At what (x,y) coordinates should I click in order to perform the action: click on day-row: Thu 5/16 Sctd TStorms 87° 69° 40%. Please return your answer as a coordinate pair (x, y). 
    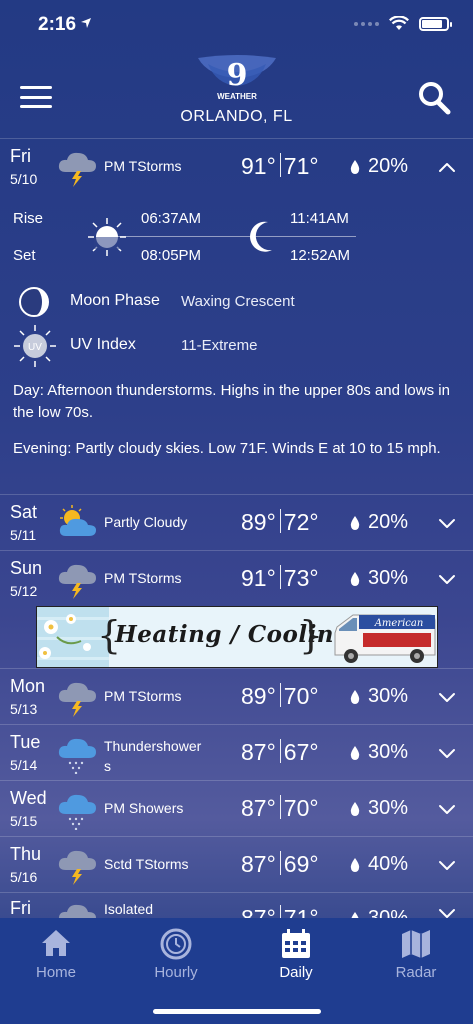
    Looking at the image, I should click on (236, 865).